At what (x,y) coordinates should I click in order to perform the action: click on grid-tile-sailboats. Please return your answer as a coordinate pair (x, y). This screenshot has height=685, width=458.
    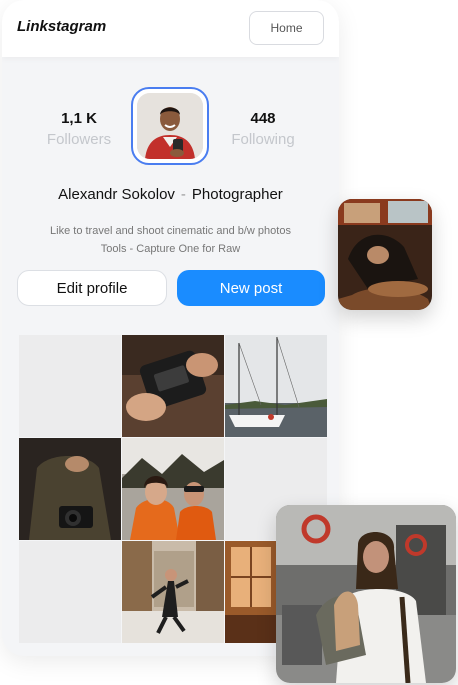
    Looking at the image, I should click on (276, 386).